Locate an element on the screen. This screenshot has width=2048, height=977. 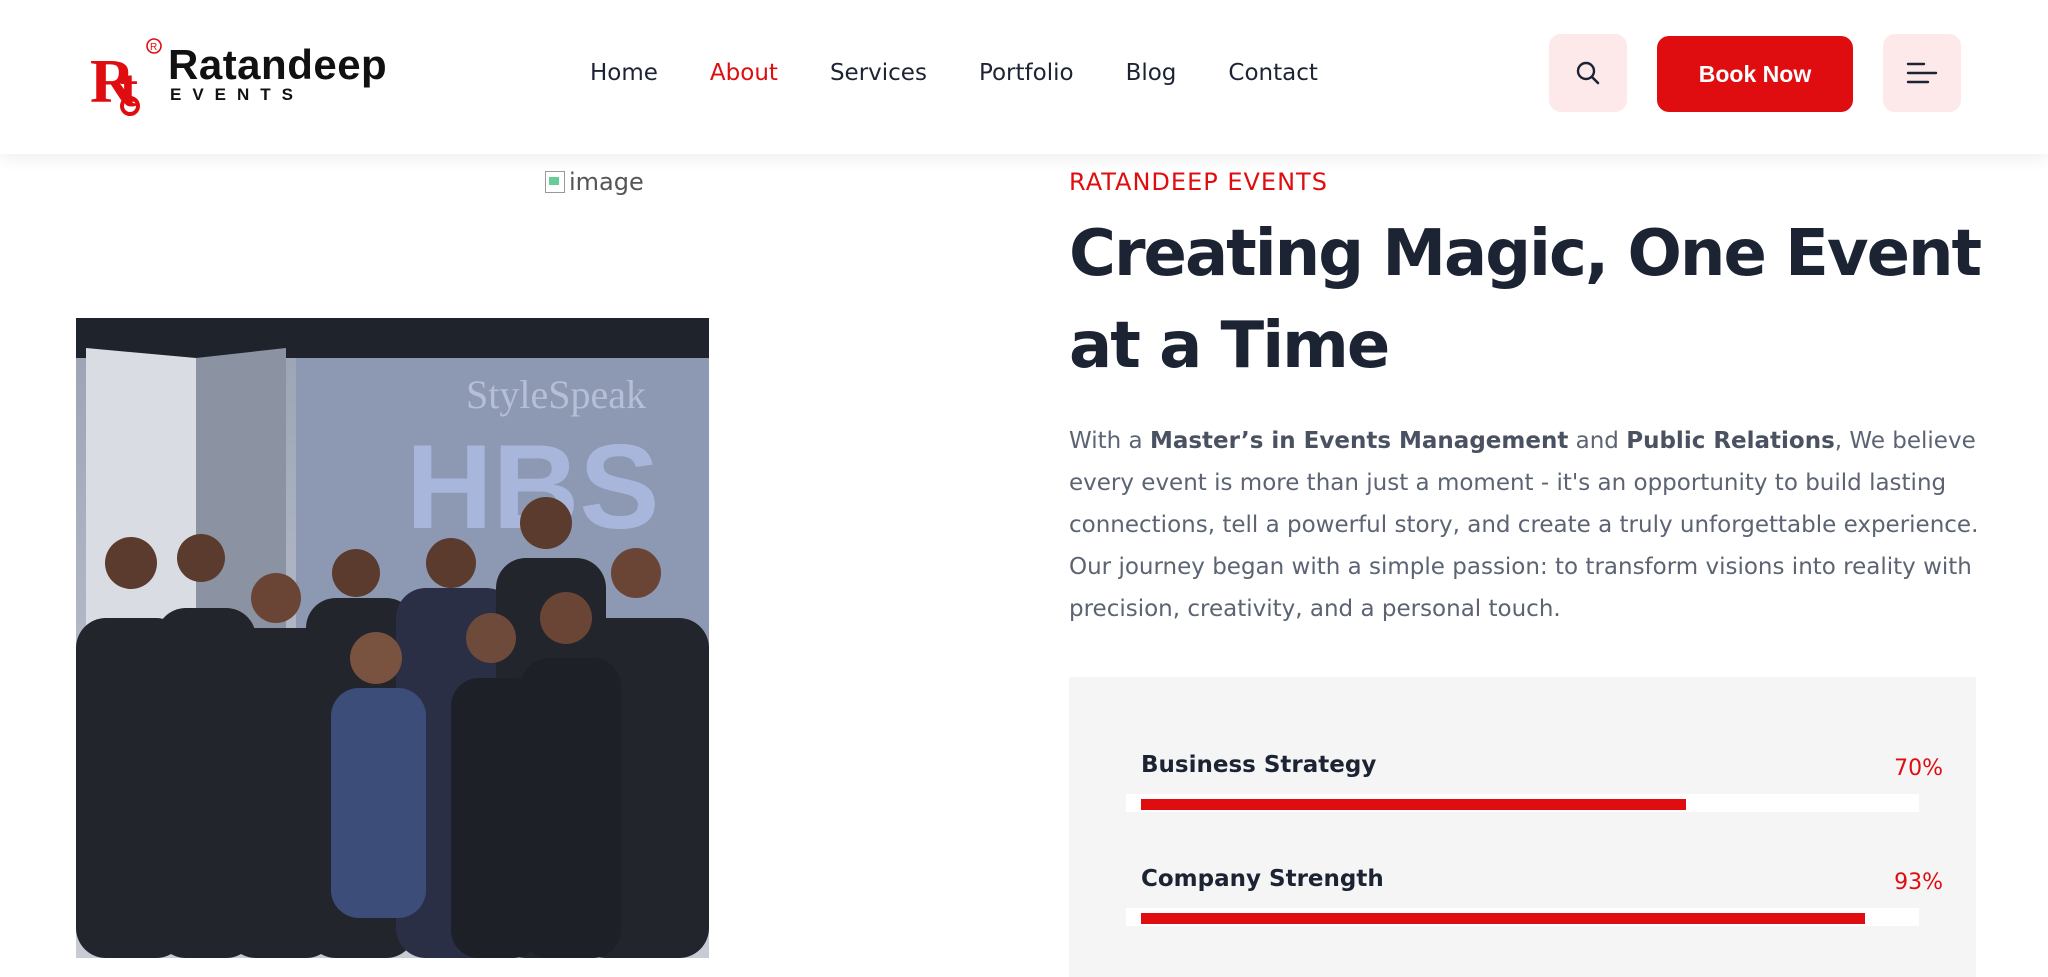
section-eyebrow: RATANDEEP EVENTS is located at coordinates (1198, 182).